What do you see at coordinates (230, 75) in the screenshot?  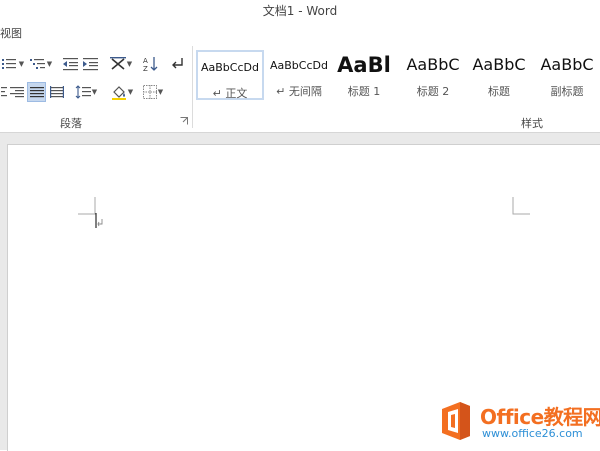 I see `style-normal: AaBbCcDd ↵ 正文` at bounding box center [230, 75].